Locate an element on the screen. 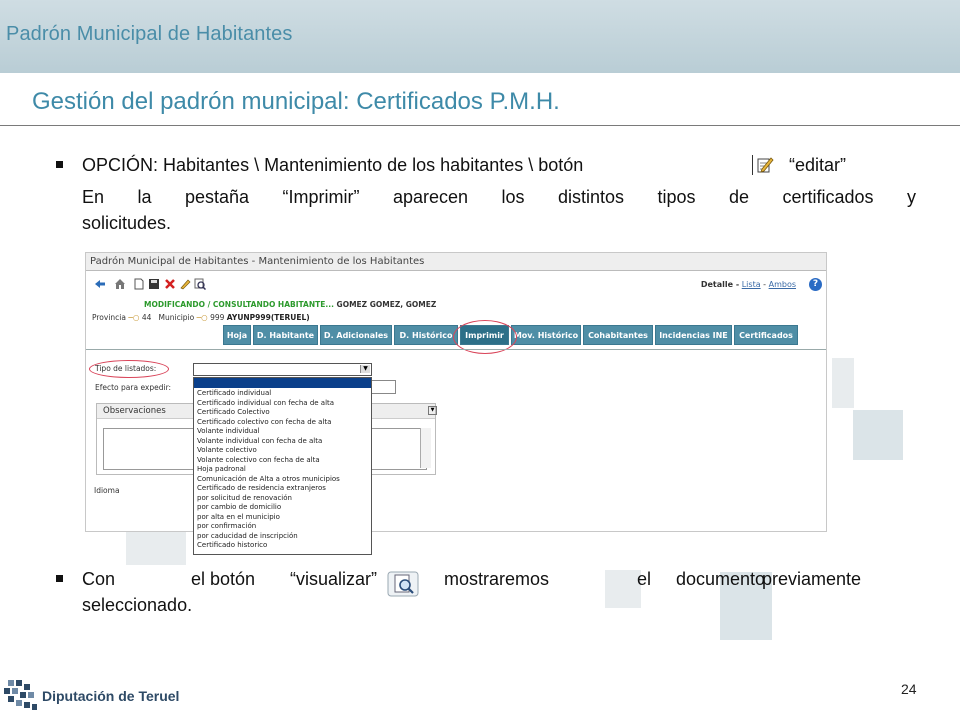  dropdown-option: Certificado historico is located at coordinates (232, 545).